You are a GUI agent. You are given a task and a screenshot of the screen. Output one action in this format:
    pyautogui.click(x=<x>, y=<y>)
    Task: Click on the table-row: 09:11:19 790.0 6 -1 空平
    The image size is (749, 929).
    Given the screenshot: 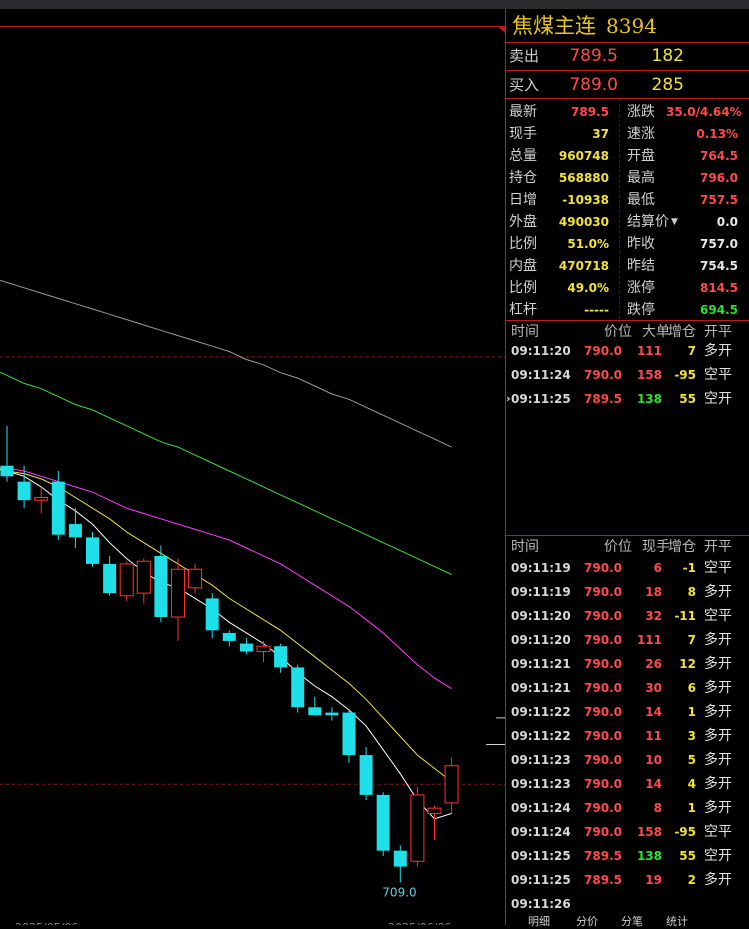 What is the action you would take?
    pyautogui.click(x=627, y=568)
    